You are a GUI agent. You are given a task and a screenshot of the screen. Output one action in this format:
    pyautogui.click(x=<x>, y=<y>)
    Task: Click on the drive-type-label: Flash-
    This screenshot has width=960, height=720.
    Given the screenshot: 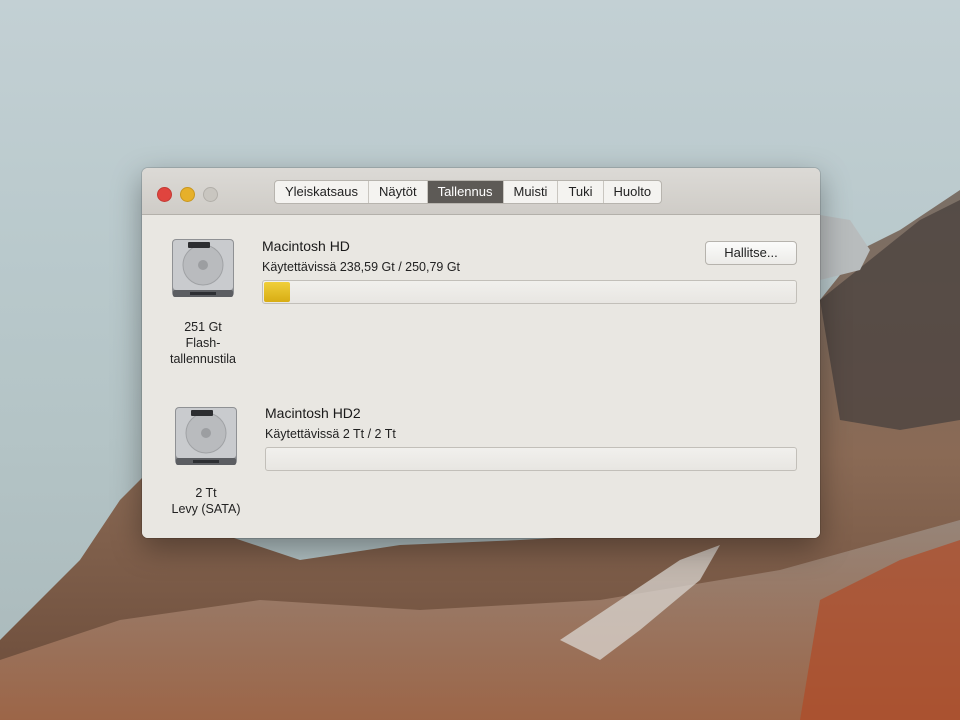 What is the action you would take?
    pyautogui.click(x=203, y=343)
    